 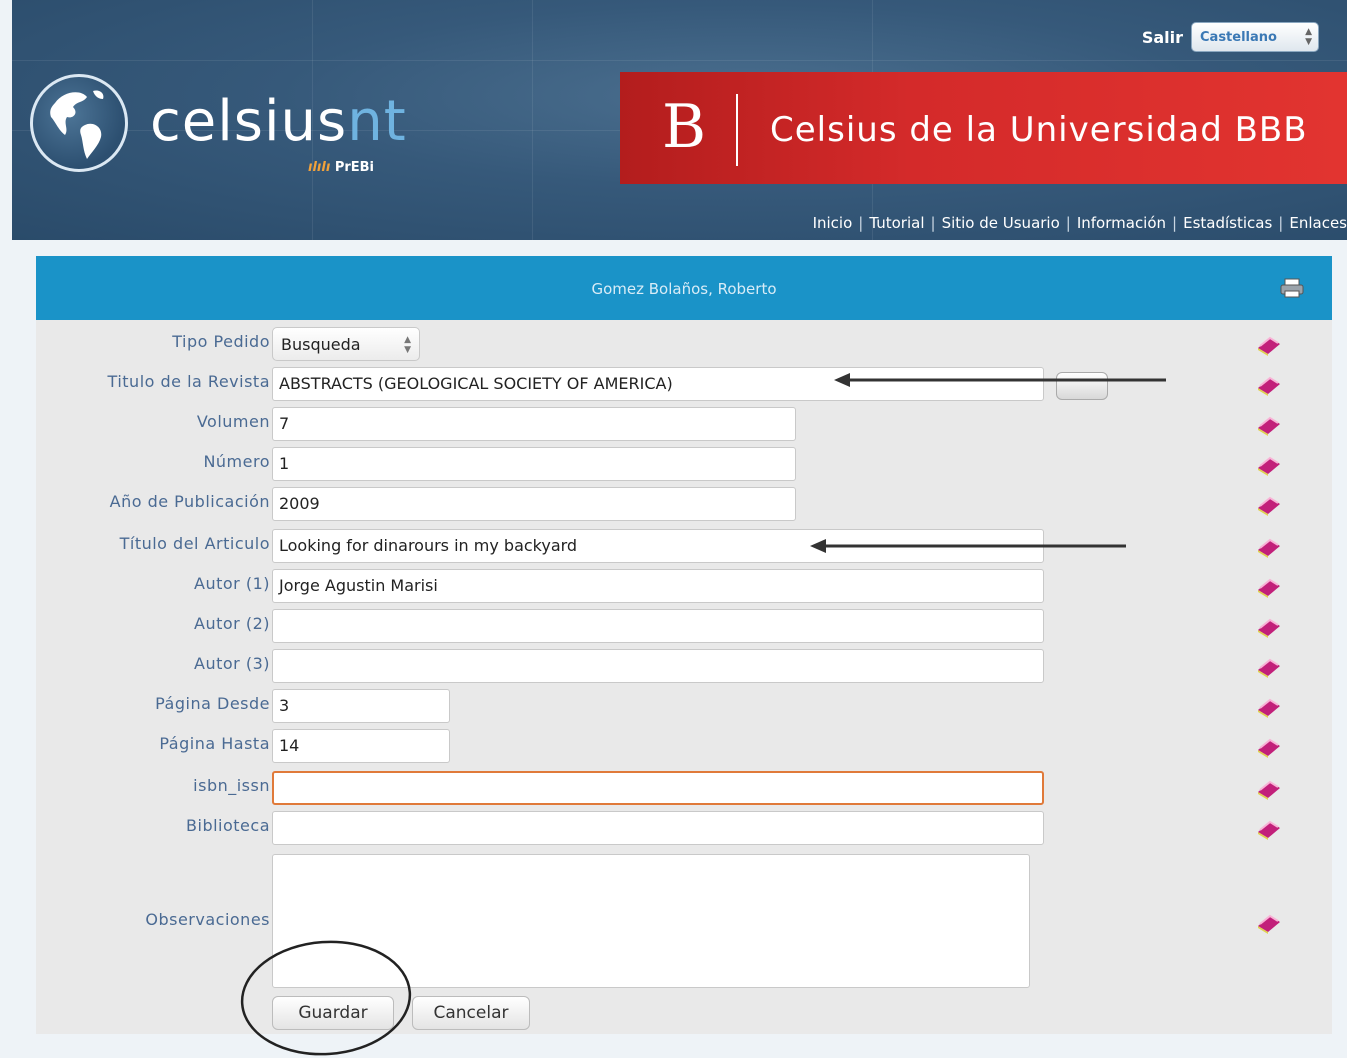 I want to click on field-label: Biblioteca, so click(x=228, y=825).